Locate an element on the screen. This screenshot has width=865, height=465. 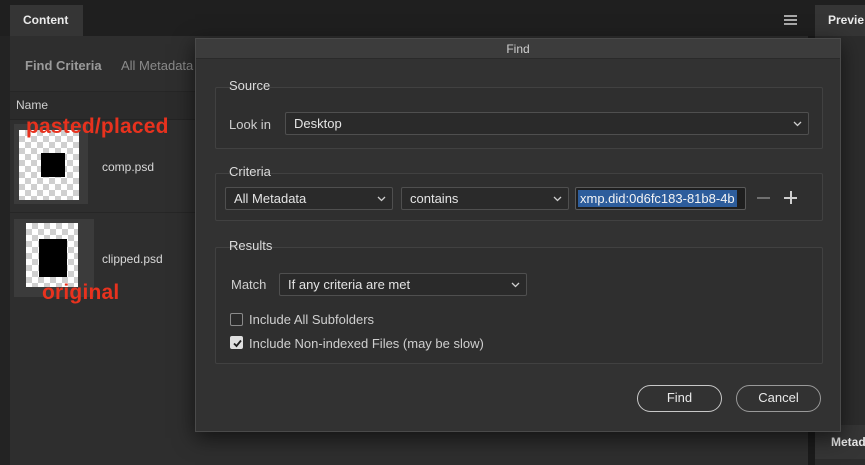
match-select: If any criteria are met is located at coordinates (403, 284).